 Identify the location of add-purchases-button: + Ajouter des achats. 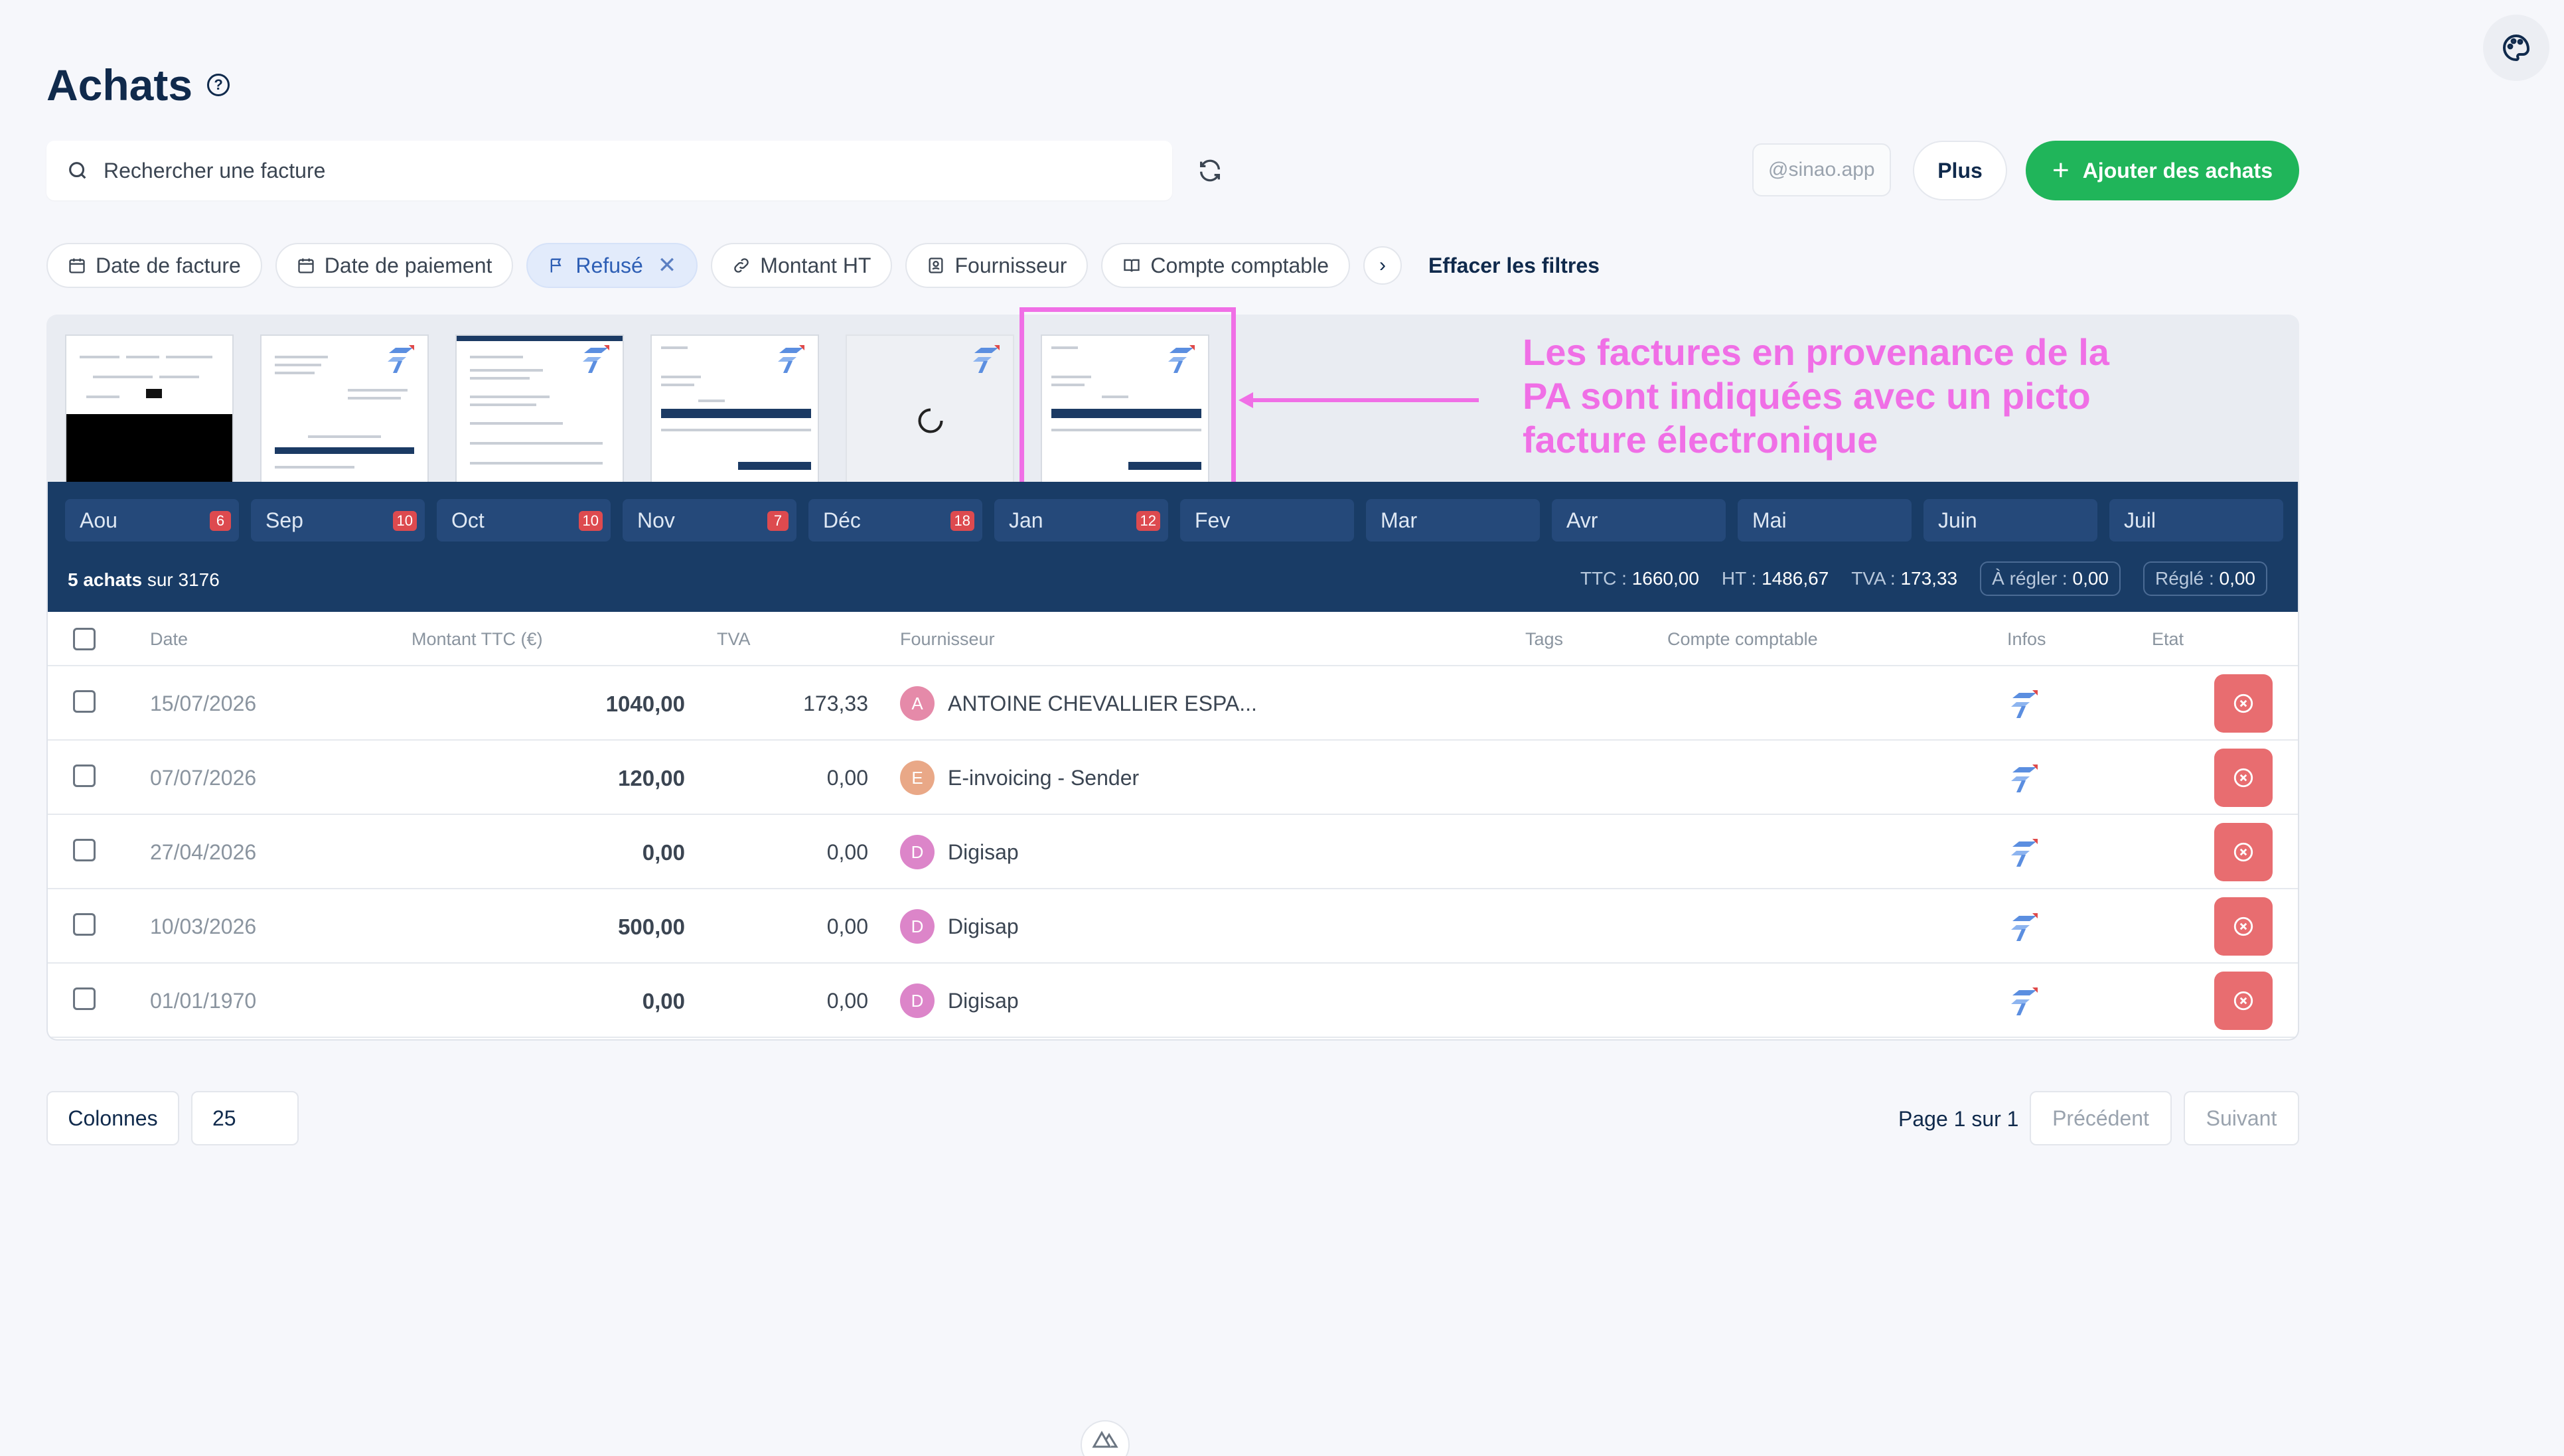
(2162, 170).